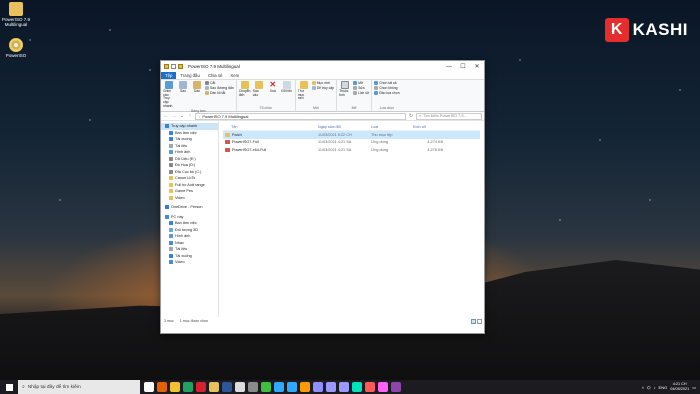 This screenshot has width=700, height=394. I want to click on properties-quick-icon, so click(173, 66).